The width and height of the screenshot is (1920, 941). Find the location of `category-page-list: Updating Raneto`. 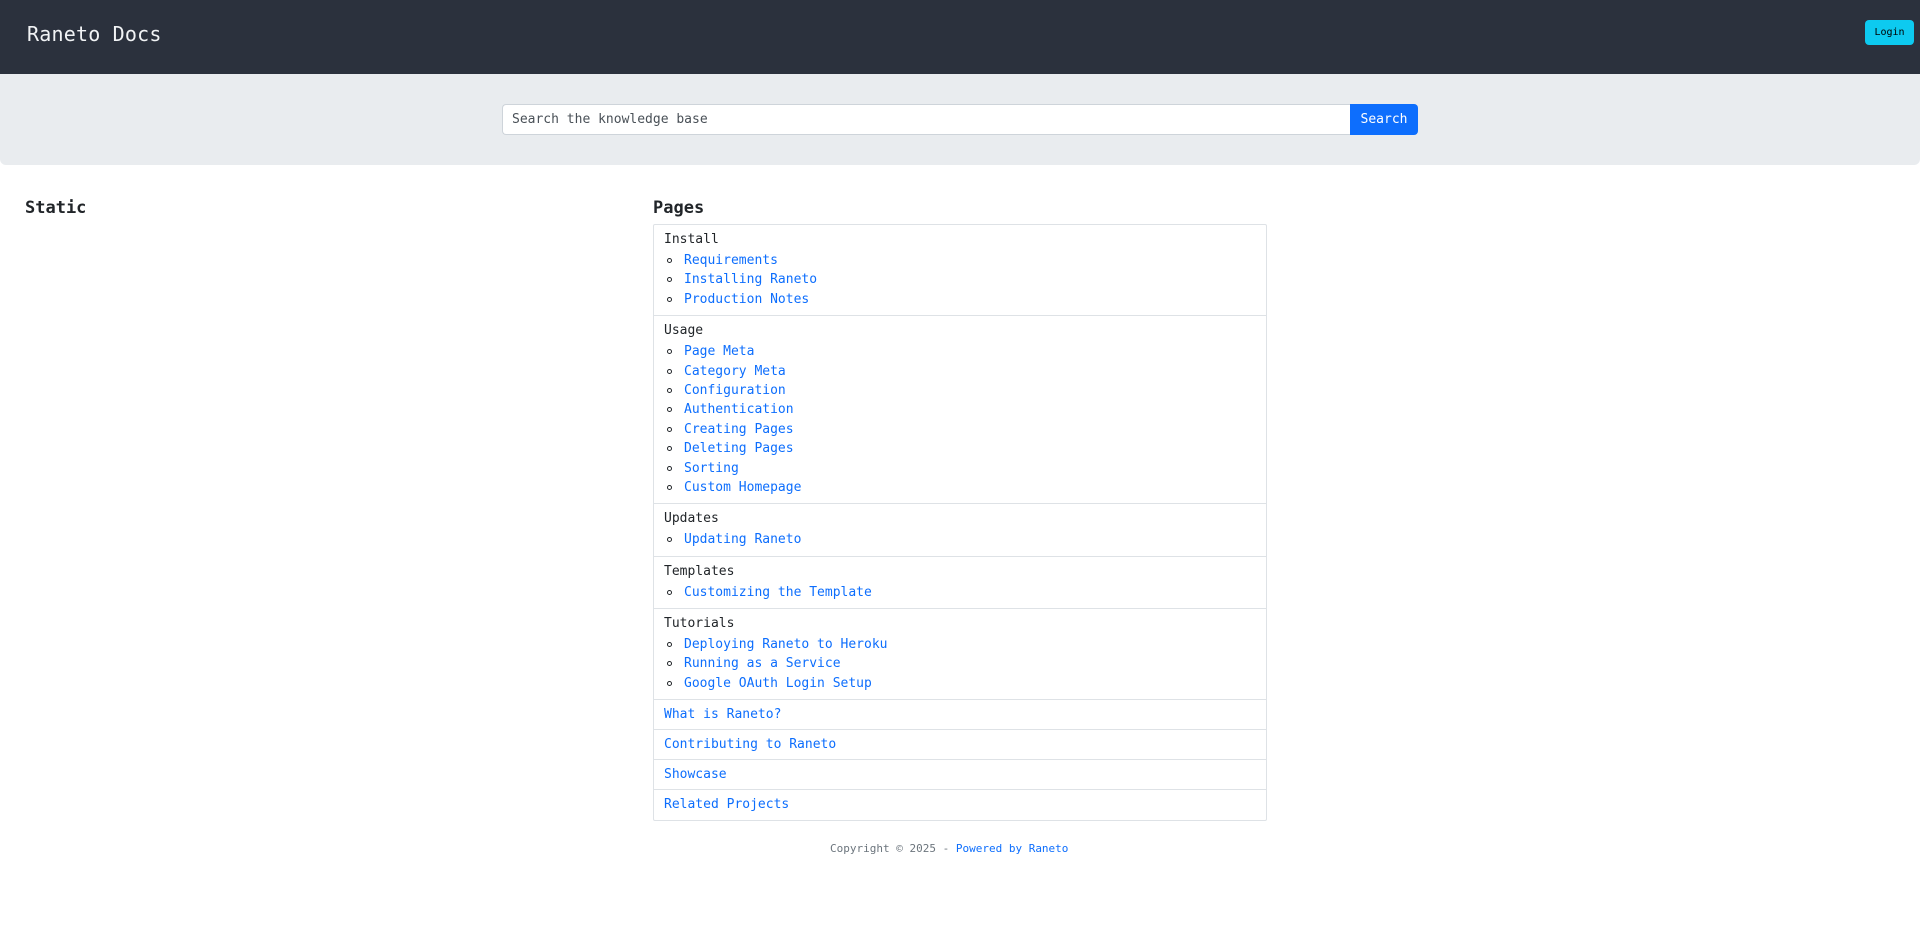

category-page-list: Updating Raneto is located at coordinates (960, 539).